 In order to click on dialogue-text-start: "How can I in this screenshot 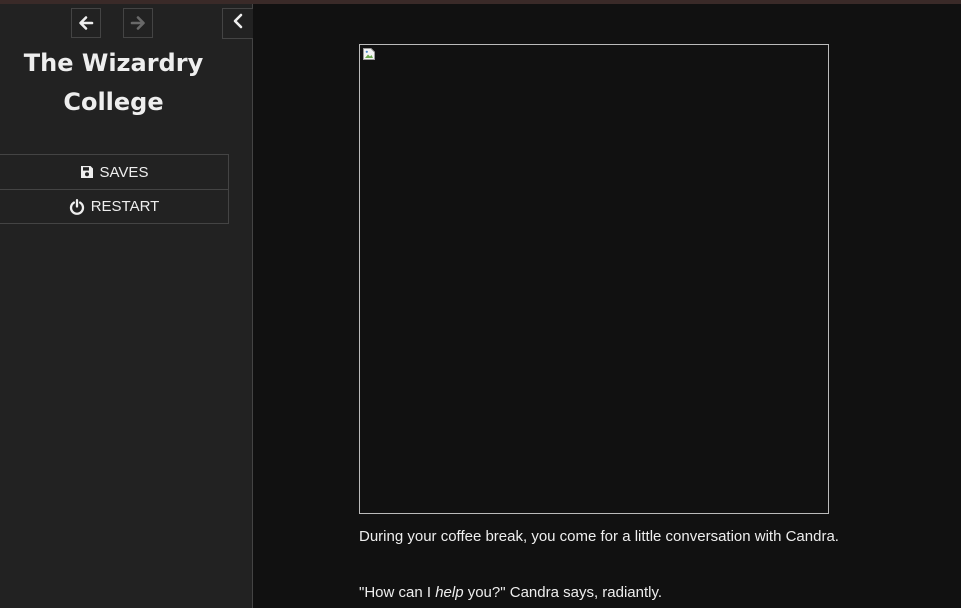, I will do `click(397, 592)`.